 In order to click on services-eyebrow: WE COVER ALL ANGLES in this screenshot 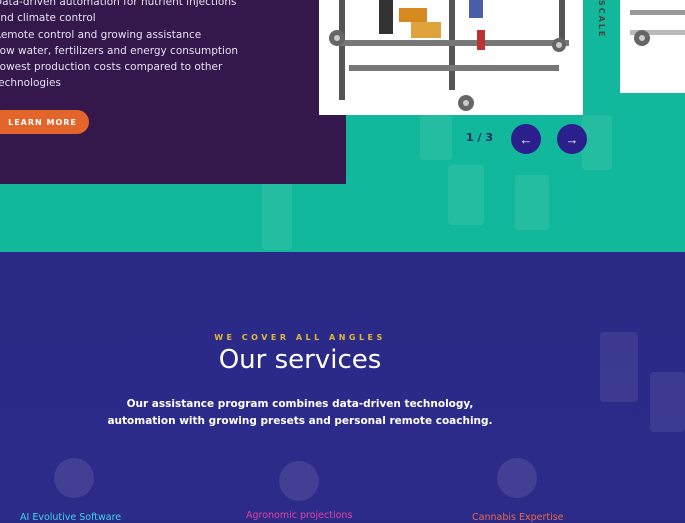, I will do `click(300, 337)`.